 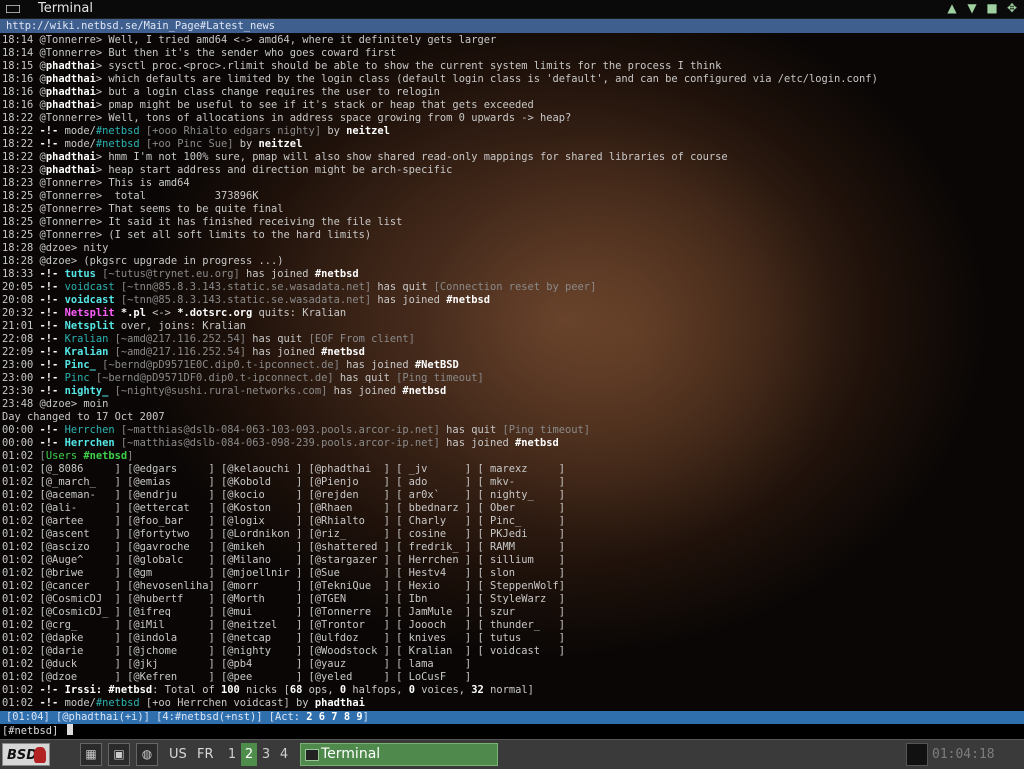 I want to click on line-segment: [+oo Pinc Sue], so click(x=186, y=144).